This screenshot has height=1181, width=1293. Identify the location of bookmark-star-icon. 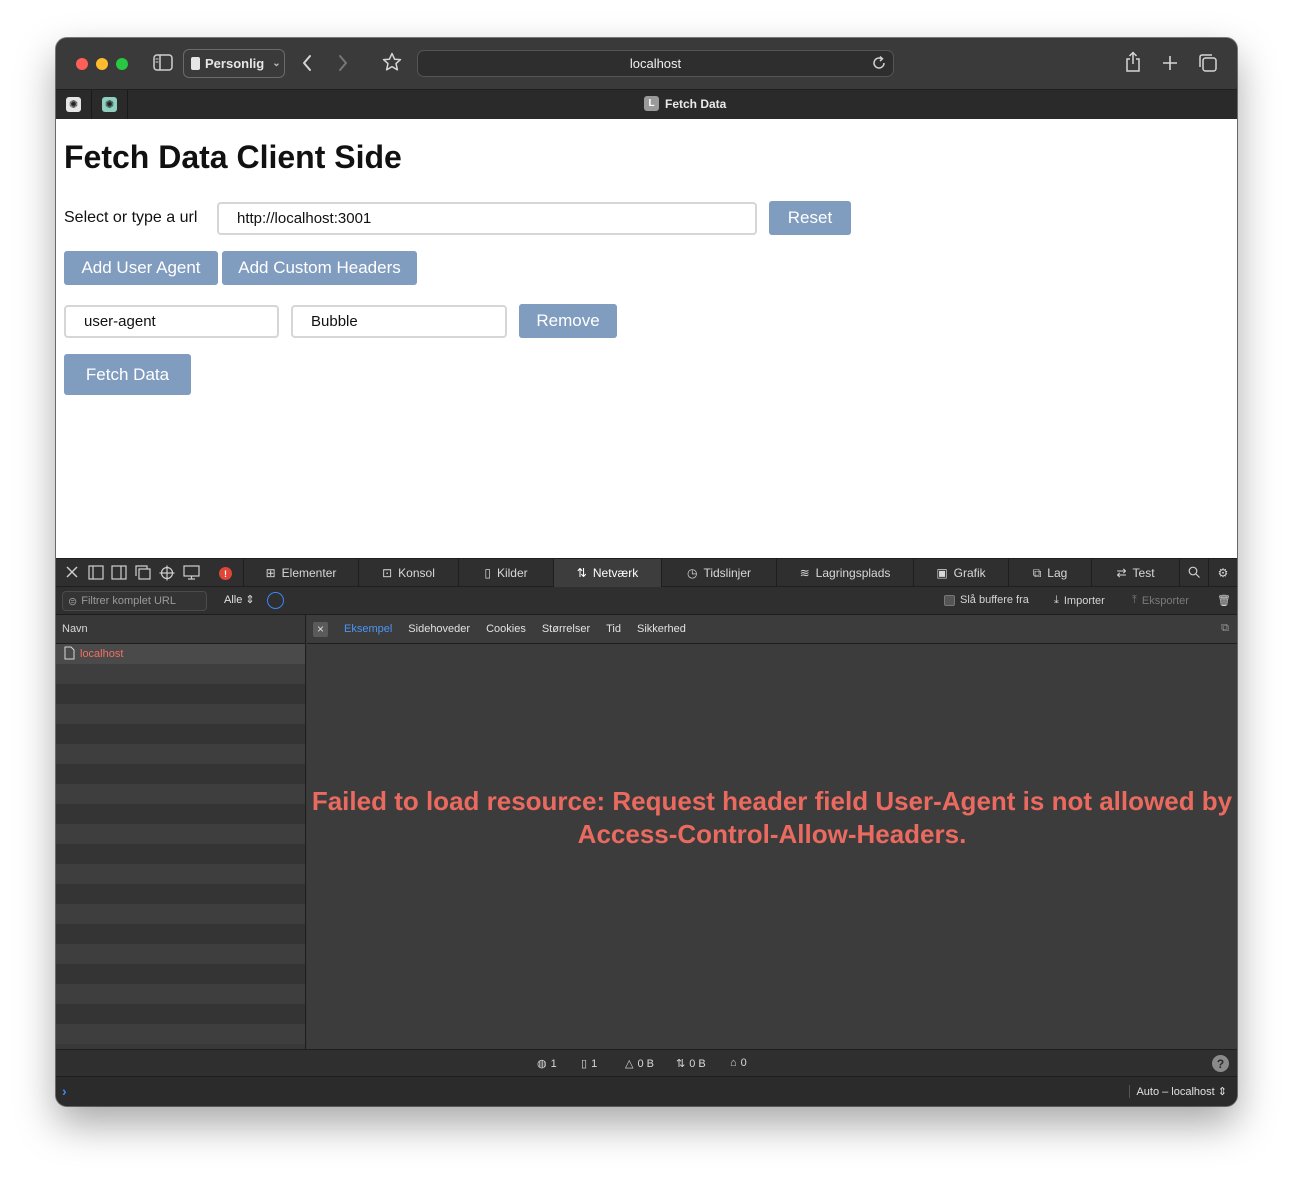
(392, 62).